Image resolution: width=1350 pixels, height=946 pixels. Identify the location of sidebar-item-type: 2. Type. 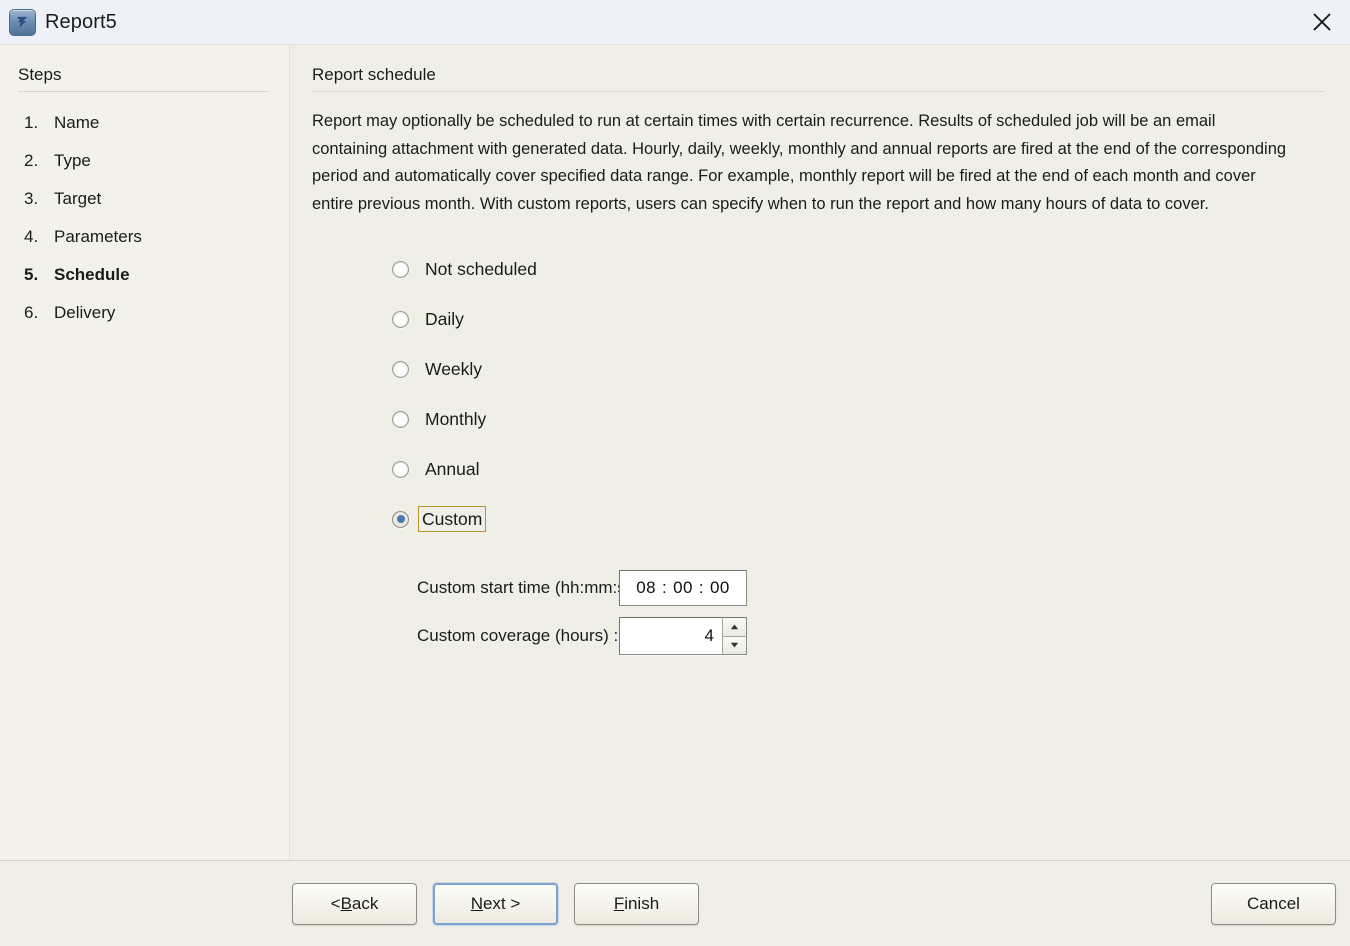
(144, 161).